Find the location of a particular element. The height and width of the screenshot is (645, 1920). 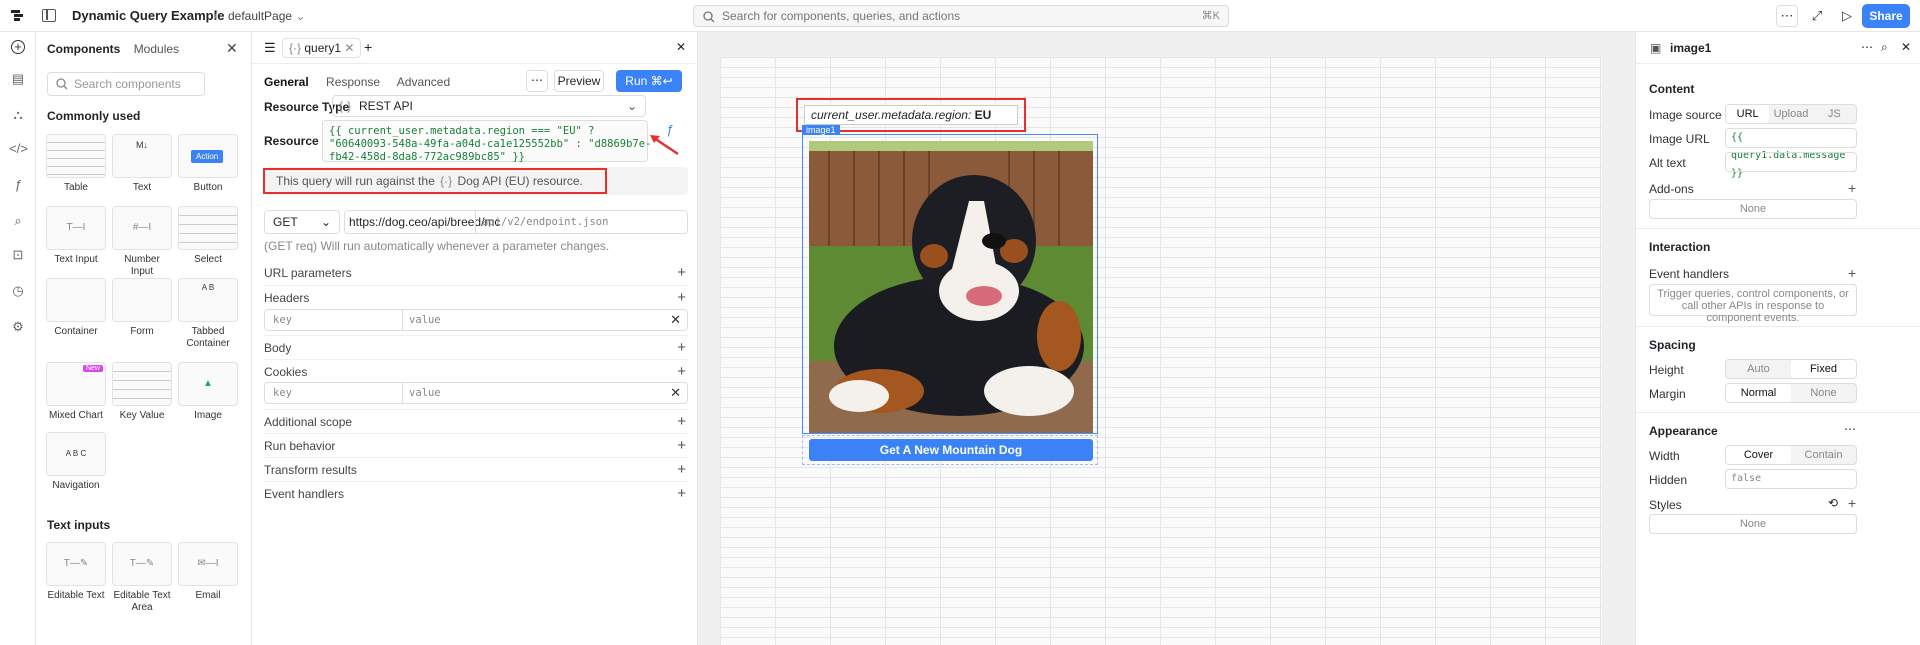

option-fixed: Fixed is located at coordinates (1823, 369).